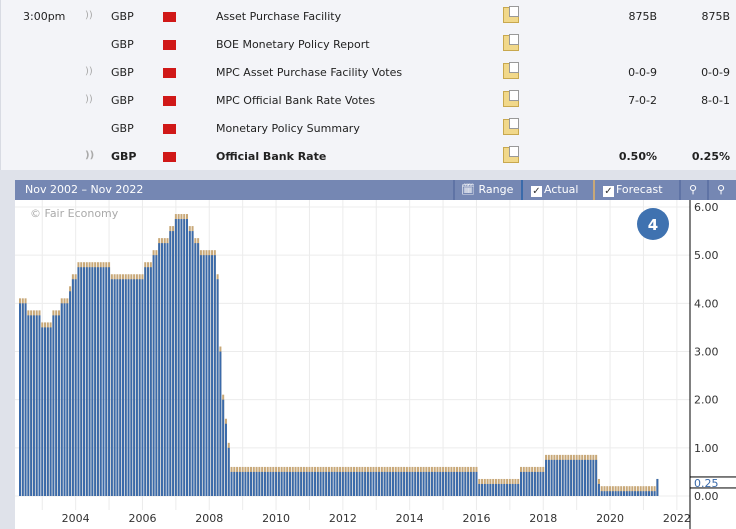  What do you see at coordinates (368, 129) in the screenshot?
I see `event-row: GBP Monetary Policy Summary` at bounding box center [368, 129].